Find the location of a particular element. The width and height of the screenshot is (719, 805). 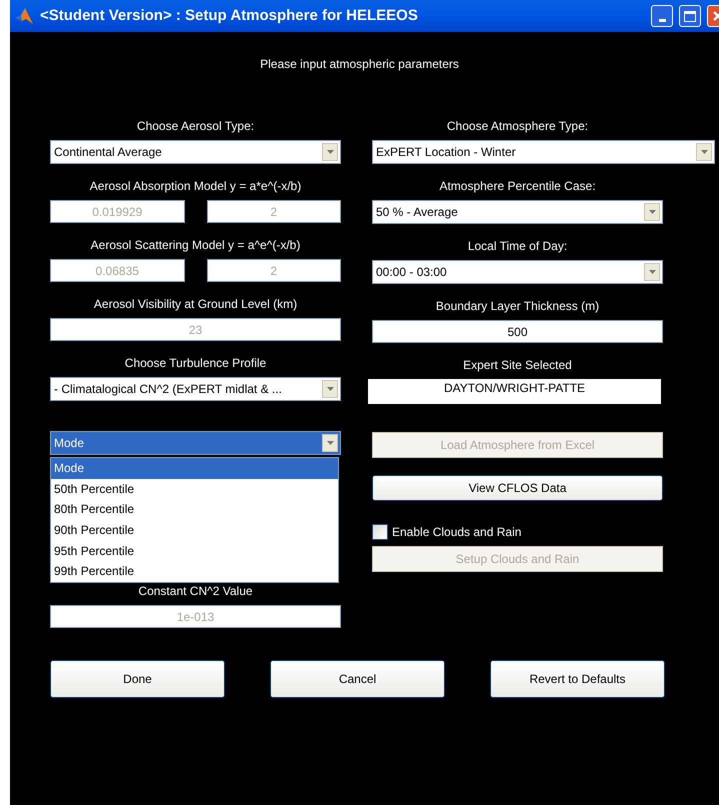

dialog-button: Revert to Defaults is located at coordinates (577, 679).